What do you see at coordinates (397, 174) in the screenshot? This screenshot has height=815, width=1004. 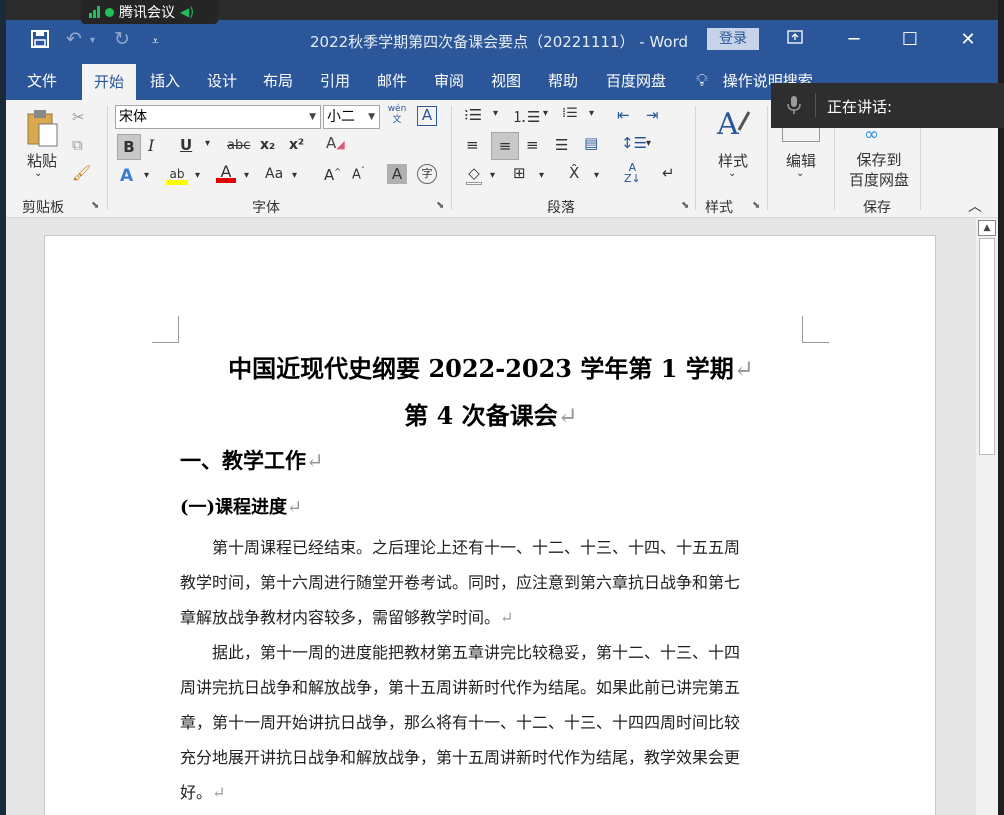 I see `character-shading-icon: A` at bounding box center [397, 174].